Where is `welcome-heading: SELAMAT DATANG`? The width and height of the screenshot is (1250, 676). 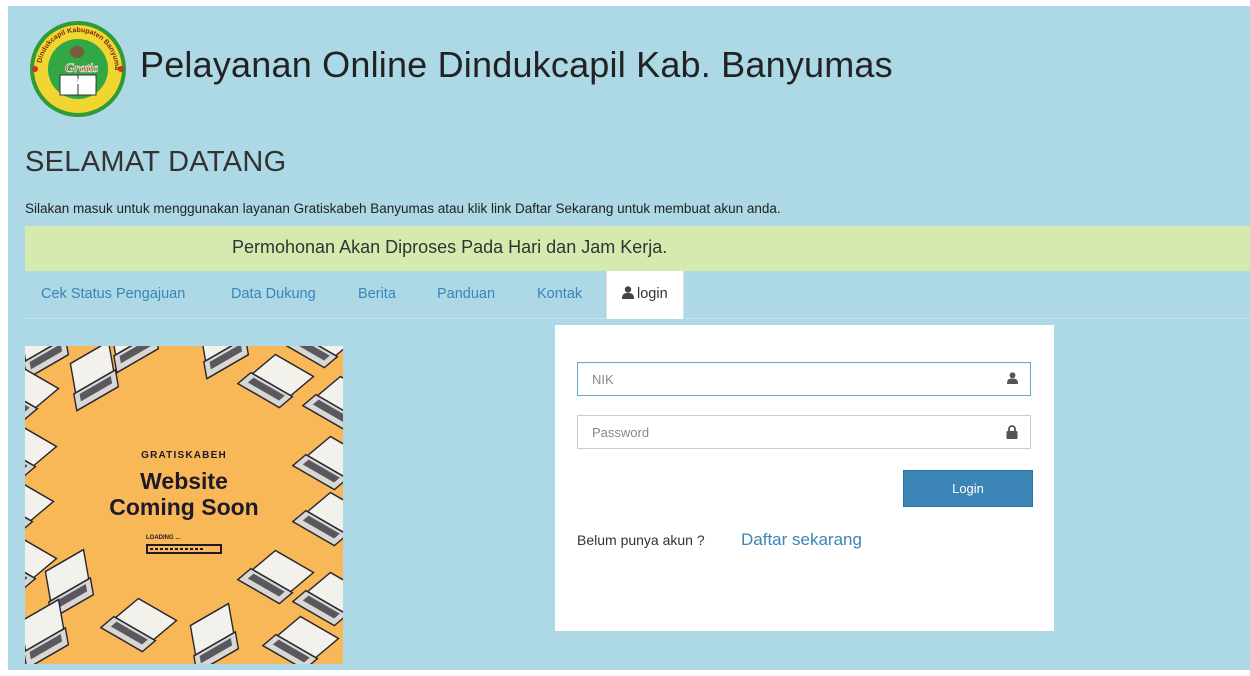 welcome-heading: SELAMAT DATANG is located at coordinates (156, 162).